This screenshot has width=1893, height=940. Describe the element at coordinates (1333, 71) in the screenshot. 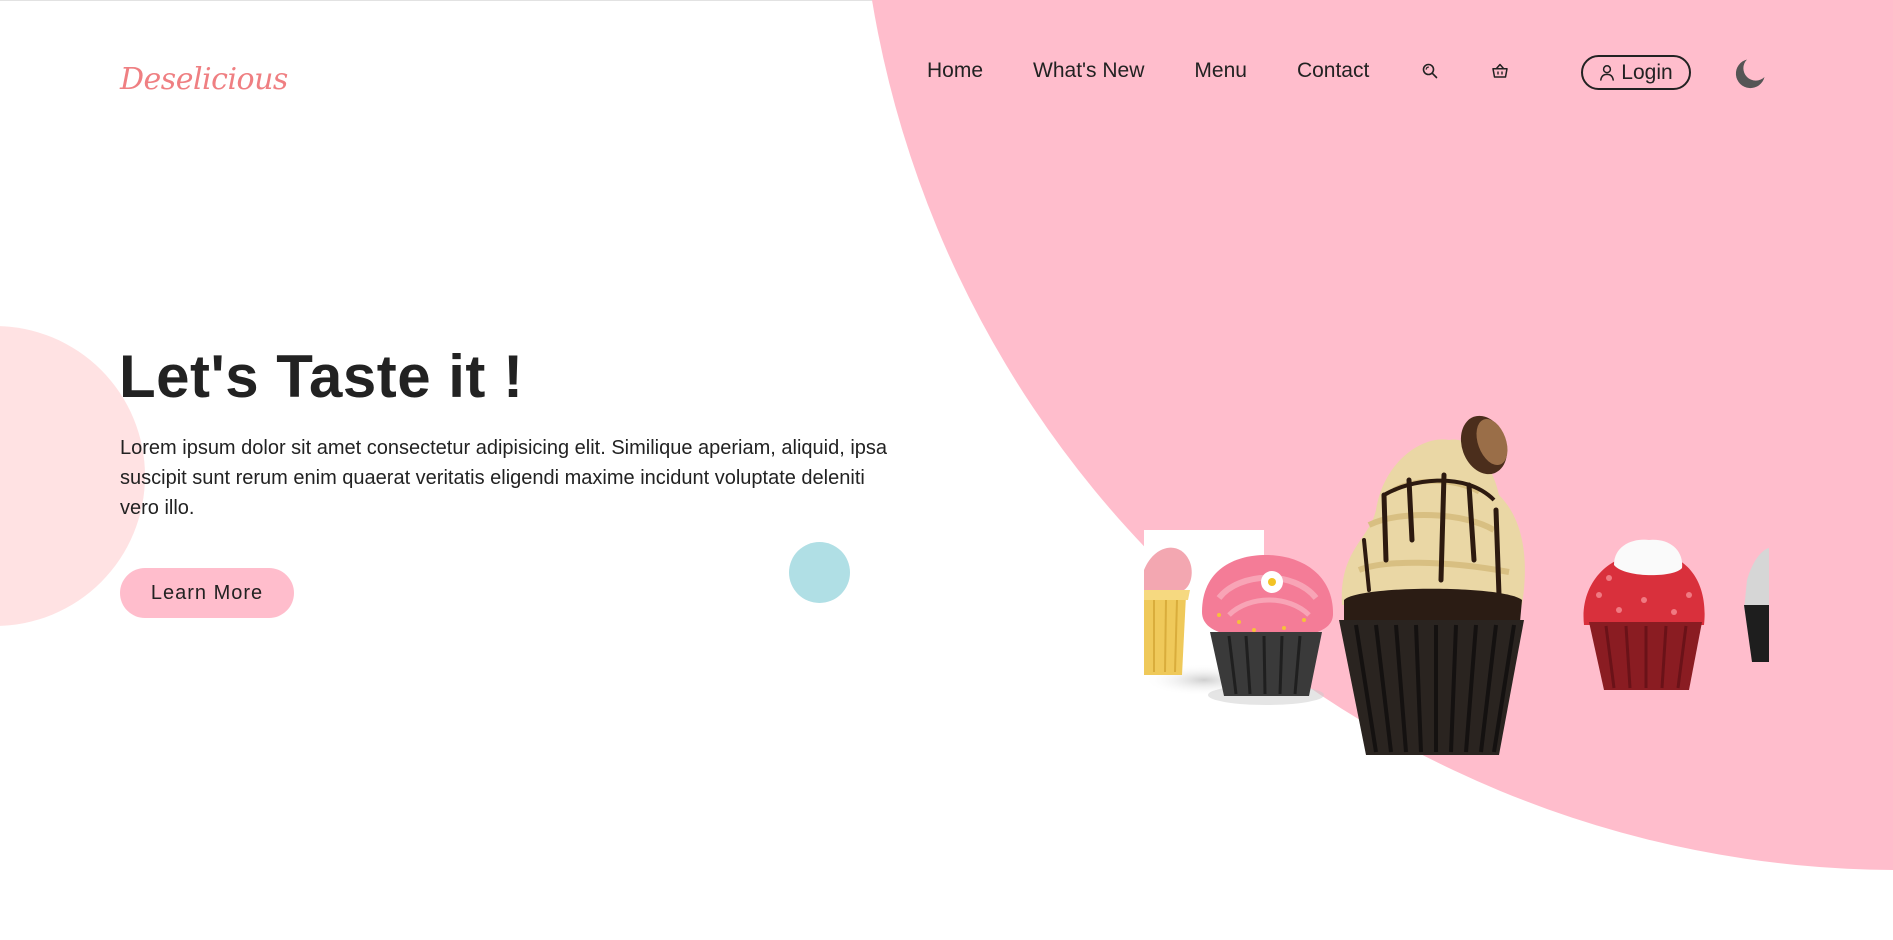

I see `nav-link-contact: Contact` at that location.